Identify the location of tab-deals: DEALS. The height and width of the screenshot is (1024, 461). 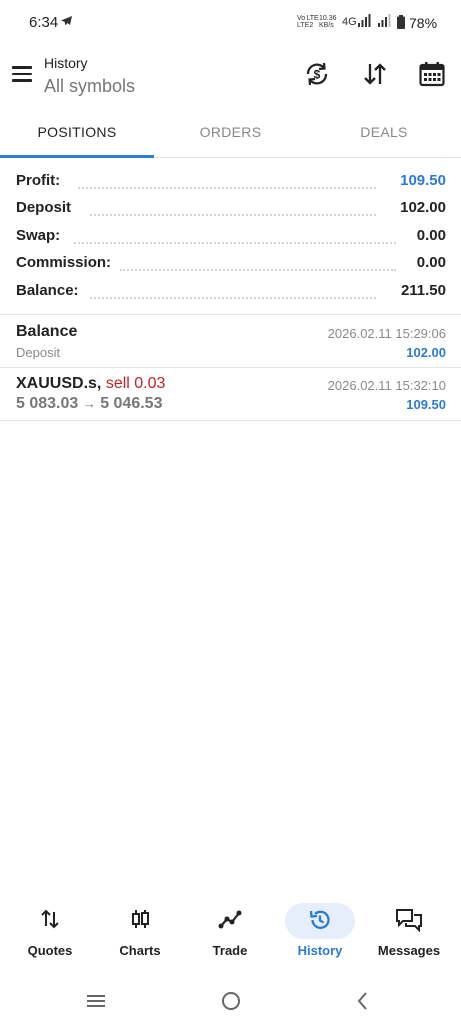
(384, 140).